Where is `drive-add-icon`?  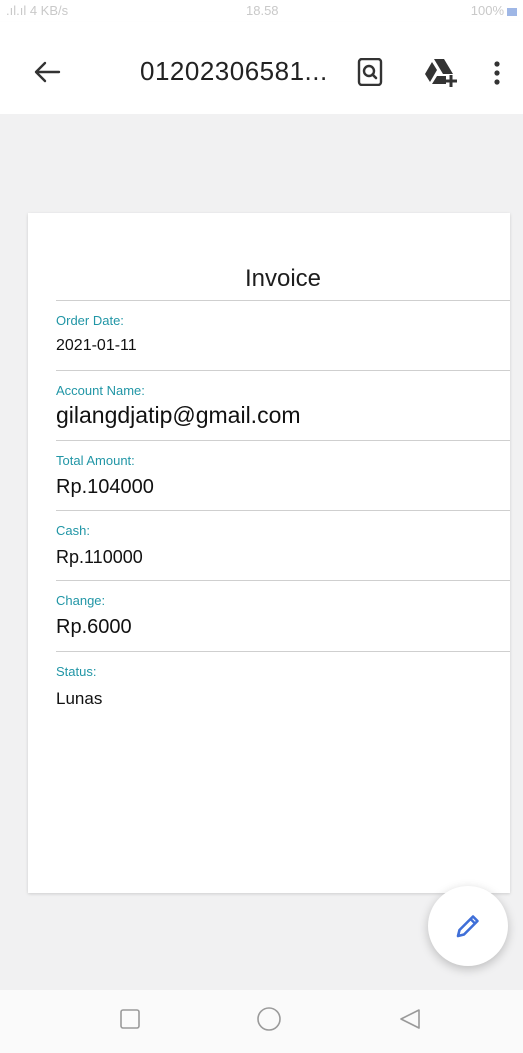 drive-add-icon is located at coordinates (441, 73).